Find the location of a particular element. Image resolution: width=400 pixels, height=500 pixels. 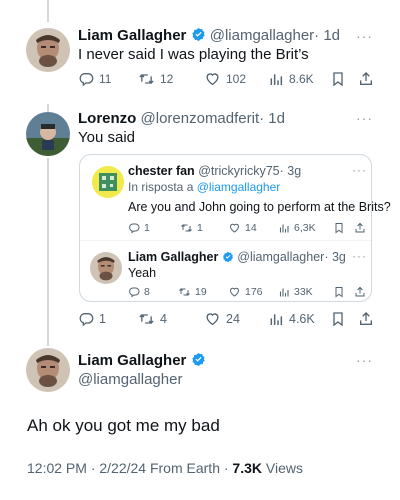

main-text: Ah ok you got me my bad is located at coordinates (123, 425).